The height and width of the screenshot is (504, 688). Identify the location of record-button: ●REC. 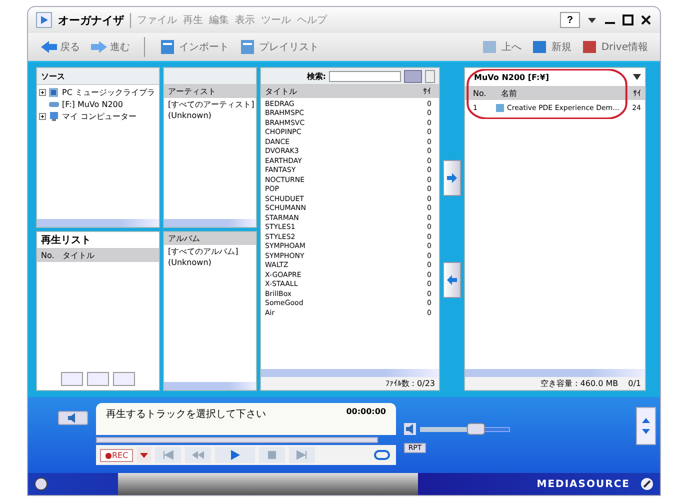
(117, 455).